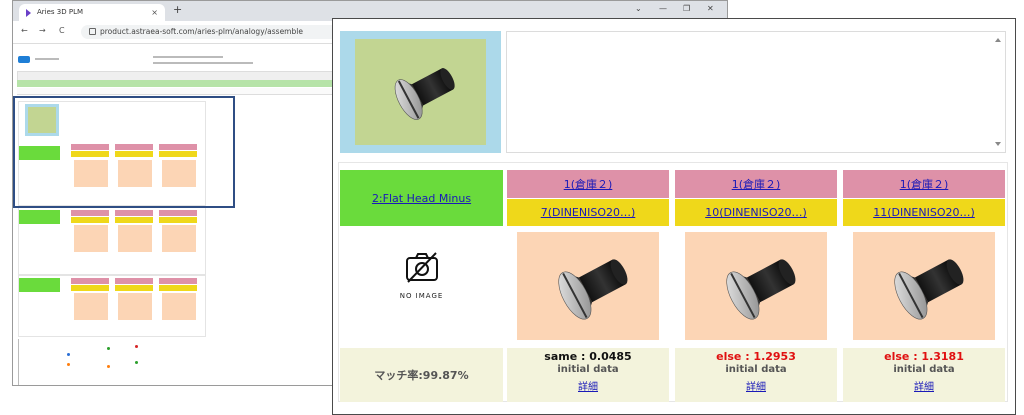 The image size is (1024, 415). I want to click on lock-icon, so click(92, 31).